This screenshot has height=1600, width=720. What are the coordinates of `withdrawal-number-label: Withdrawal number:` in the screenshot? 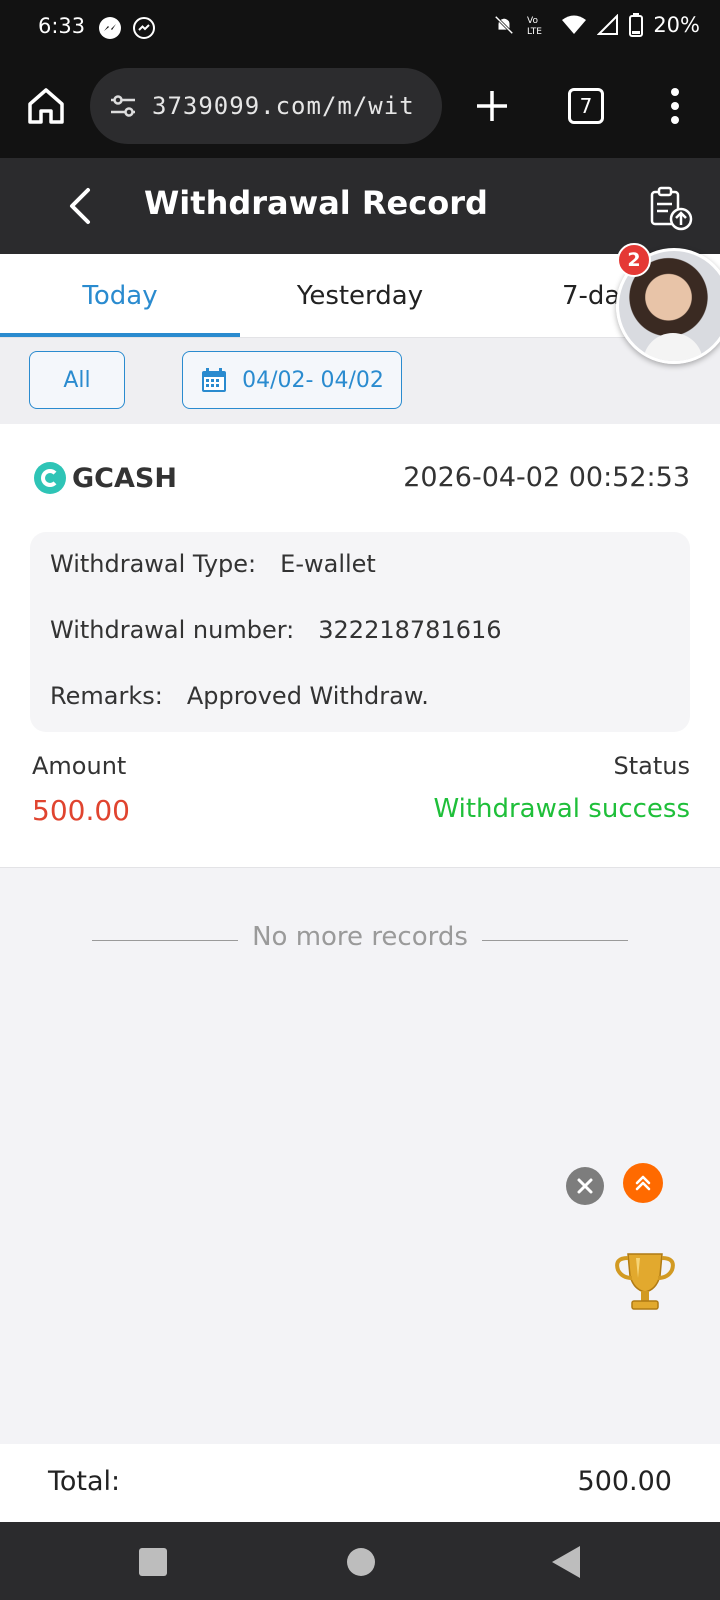 It's located at (172, 630).